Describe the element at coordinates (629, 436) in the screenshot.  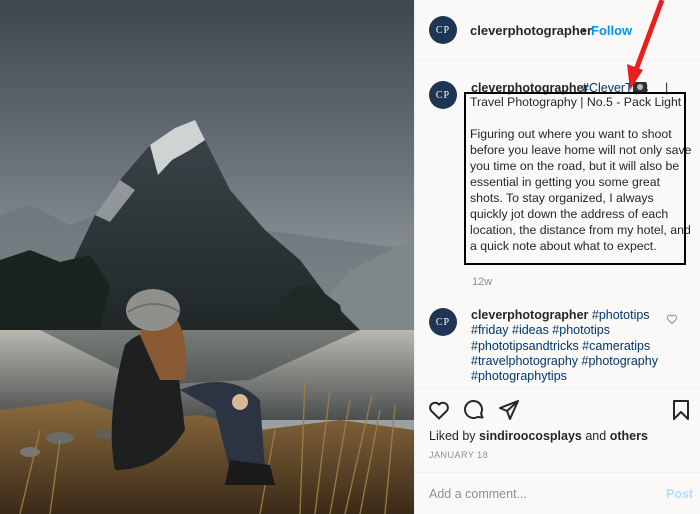
I see `liked-by-others: others` at that location.